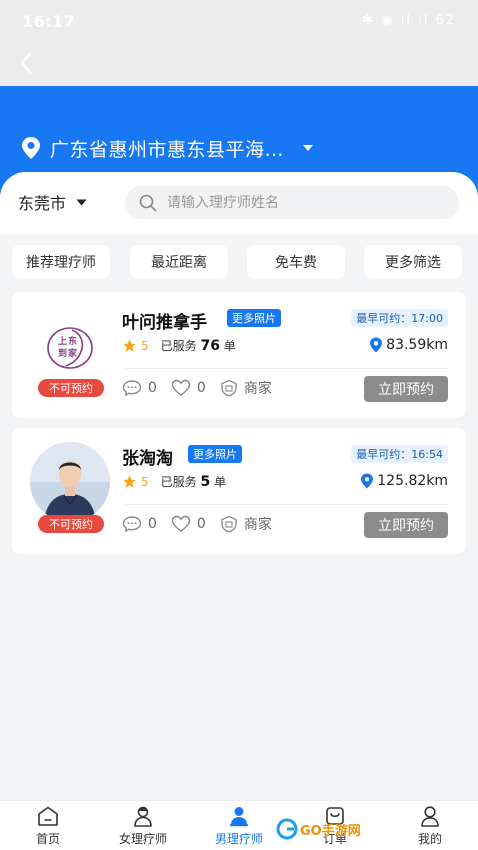 This screenshot has width=478, height=850. I want to click on city-selector: 东莞市, so click(52, 202).